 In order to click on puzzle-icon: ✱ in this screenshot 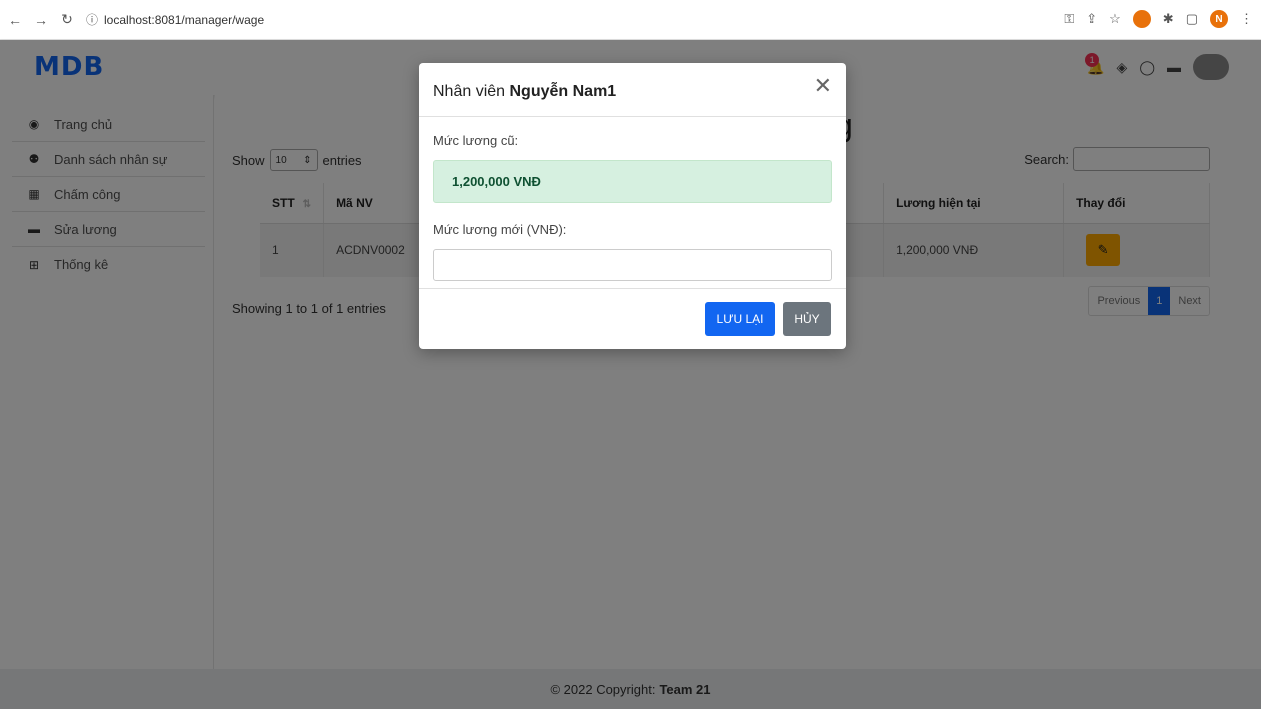, I will do `click(1168, 19)`.